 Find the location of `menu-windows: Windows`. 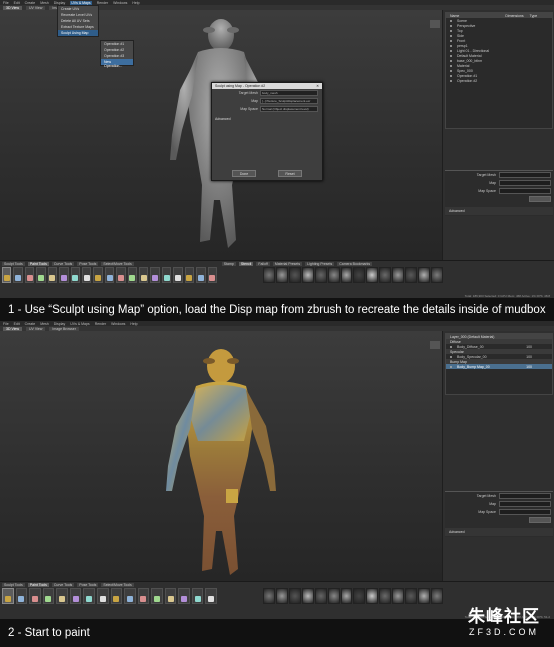

menu-windows: Windows is located at coordinates (120, 3).